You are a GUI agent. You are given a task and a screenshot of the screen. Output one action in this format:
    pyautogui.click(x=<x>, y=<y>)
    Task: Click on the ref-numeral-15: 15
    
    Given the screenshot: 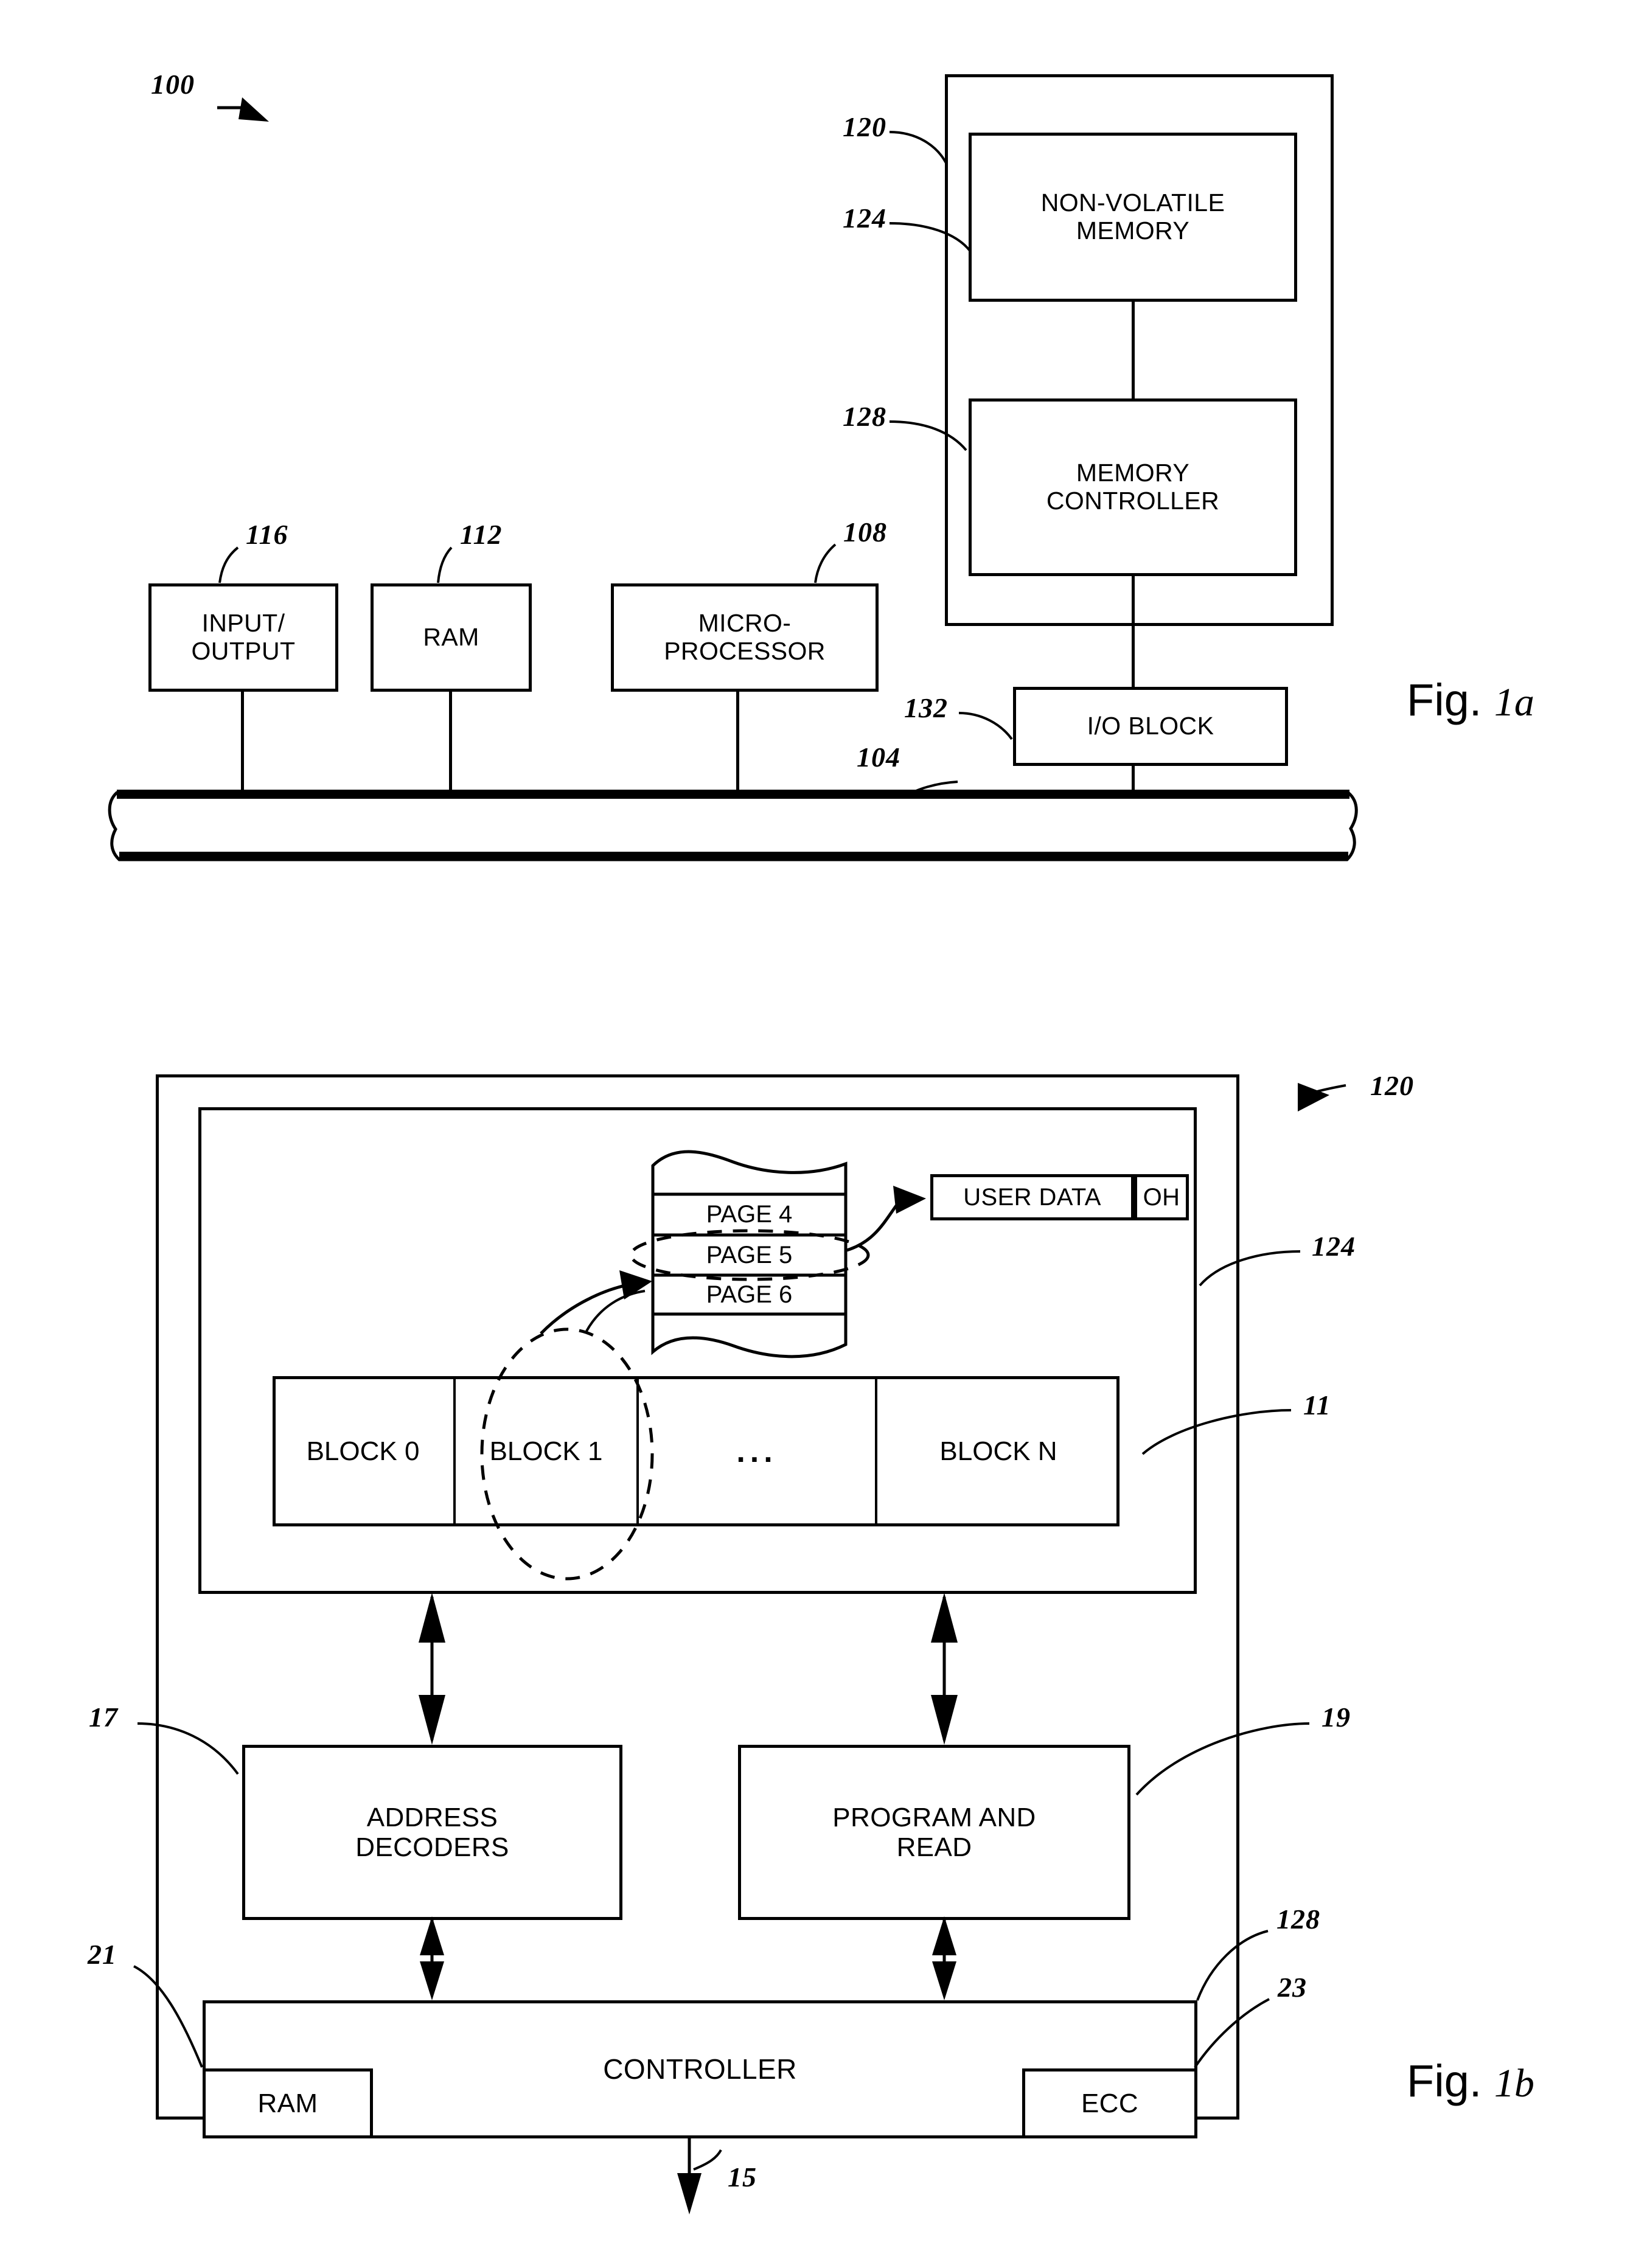 What is the action you would take?
    pyautogui.click(x=742, y=2177)
    